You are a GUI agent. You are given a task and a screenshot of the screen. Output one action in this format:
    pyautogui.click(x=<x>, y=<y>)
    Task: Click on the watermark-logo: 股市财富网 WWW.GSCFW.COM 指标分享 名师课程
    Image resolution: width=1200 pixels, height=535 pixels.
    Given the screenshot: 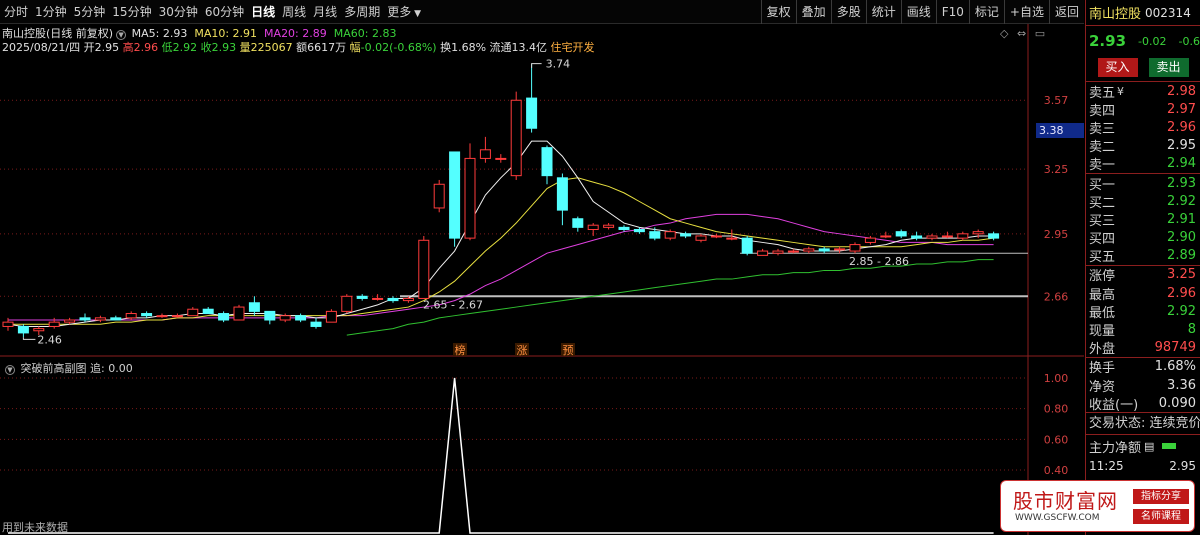 What is the action you would take?
    pyautogui.click(x=1097, y=506)
    